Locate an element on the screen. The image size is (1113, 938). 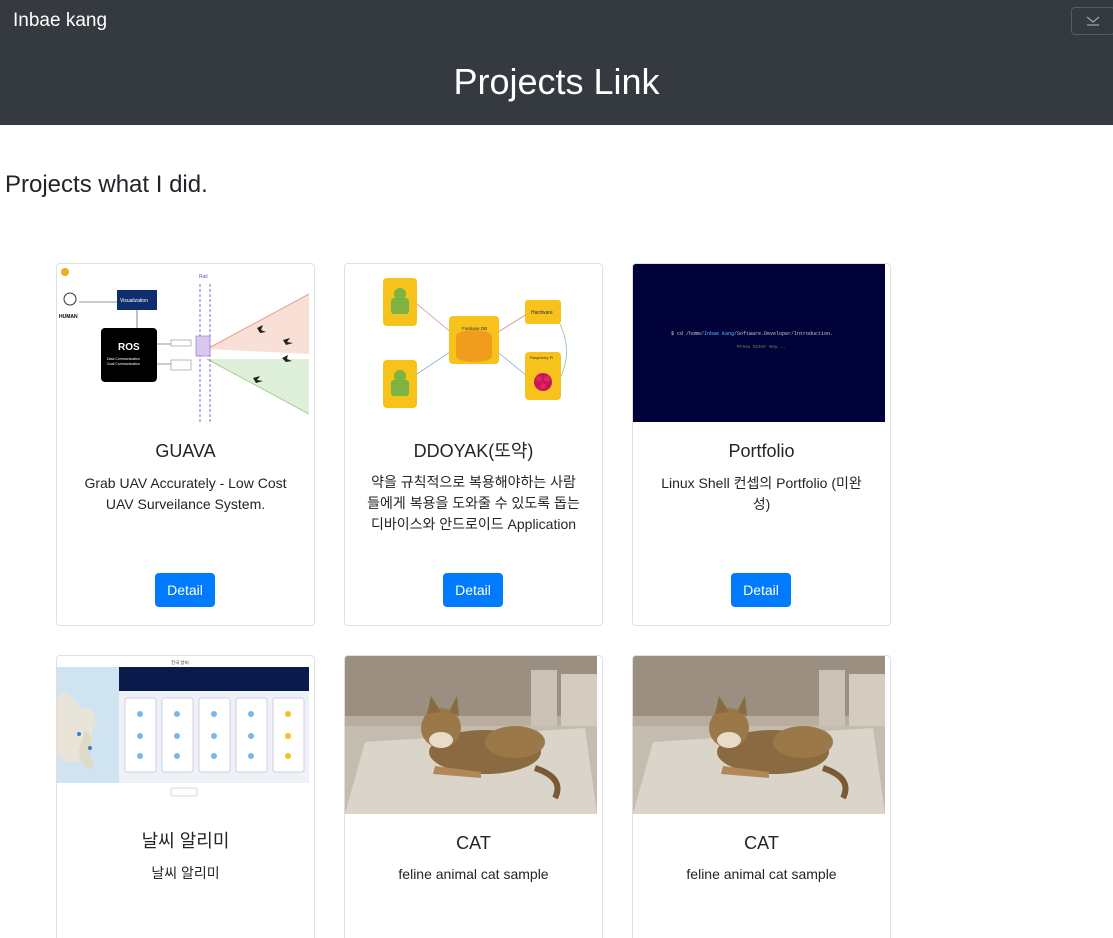
guava-data-comm-label: Data Communication is located at coordinates (123, 359).